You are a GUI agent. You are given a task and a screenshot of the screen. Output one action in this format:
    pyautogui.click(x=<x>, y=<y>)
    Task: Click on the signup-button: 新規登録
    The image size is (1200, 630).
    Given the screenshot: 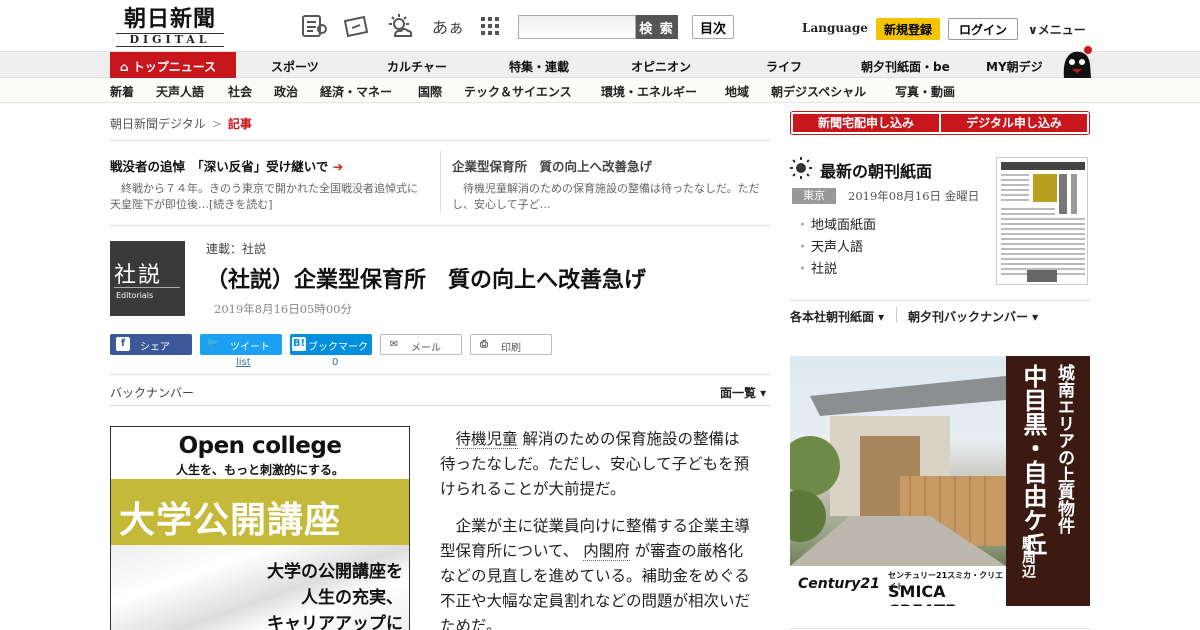 What is the action you would take?
    pyautogui.click(x=908, y=29)
    